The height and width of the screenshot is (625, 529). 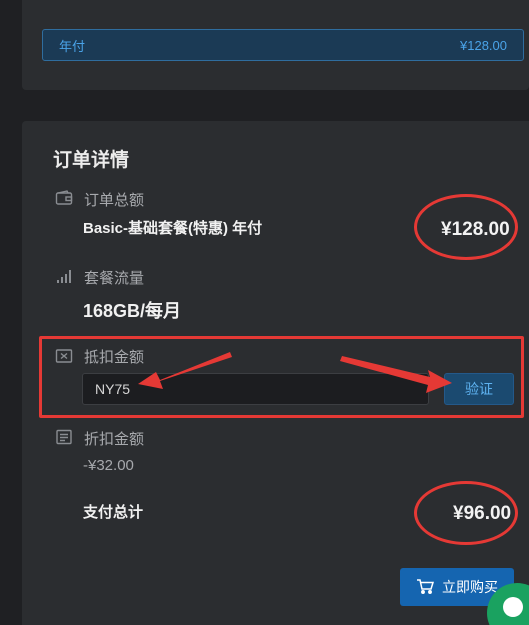 I want to click on annotation-arrows, so click(x=295, y=372).